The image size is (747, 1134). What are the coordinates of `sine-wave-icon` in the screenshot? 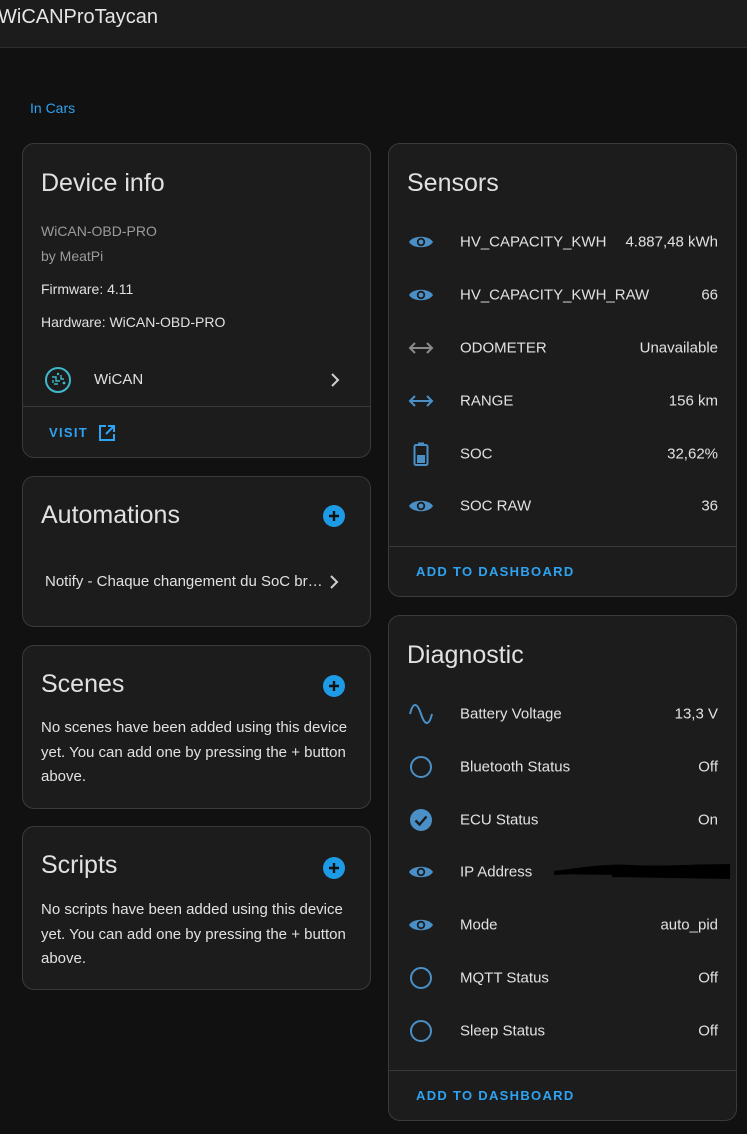 It's located at (421, 714).